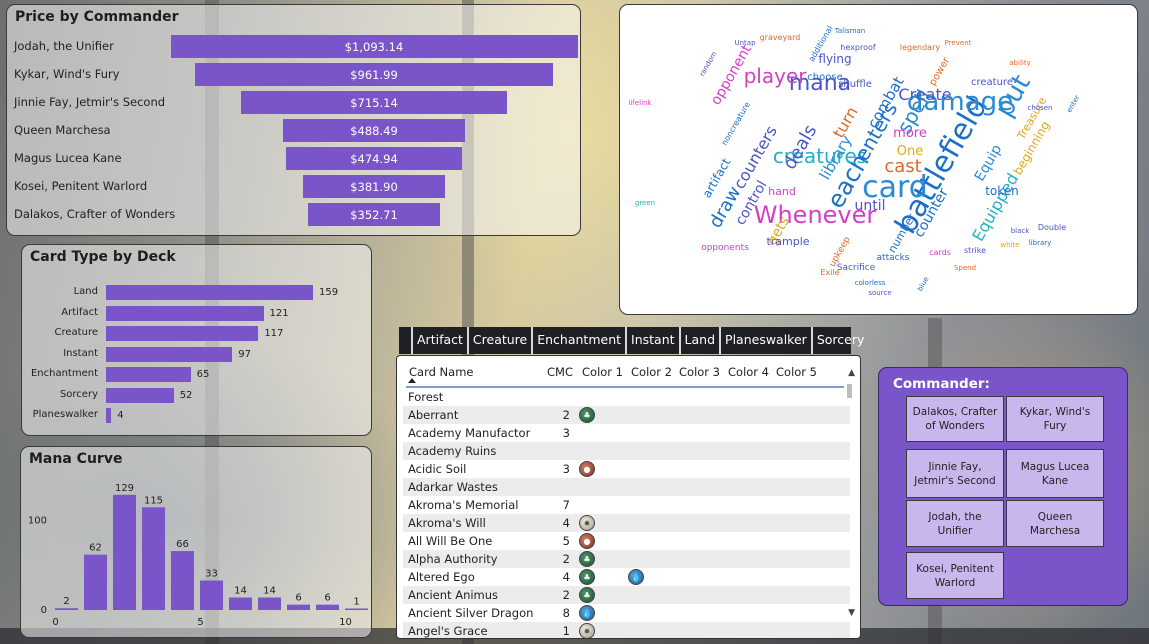  I want to click on price-row: Jodah, the Unifier $1,093.14, so click(293, 47).